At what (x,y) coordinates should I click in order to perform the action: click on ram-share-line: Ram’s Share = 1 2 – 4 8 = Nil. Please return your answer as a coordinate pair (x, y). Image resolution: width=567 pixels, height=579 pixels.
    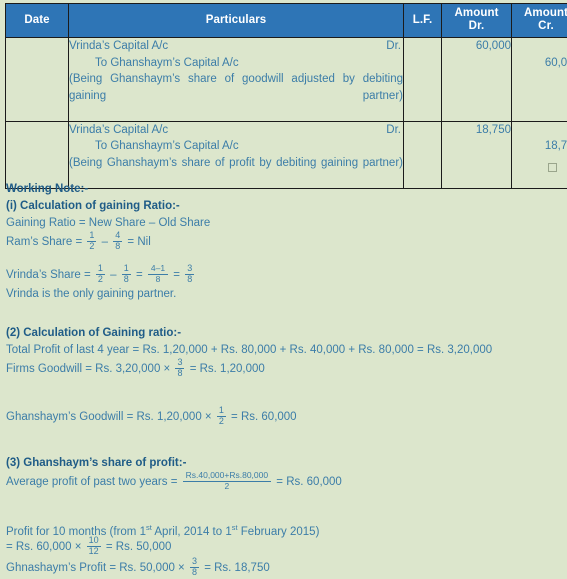
    Looking at the image, I should click on (284, 242).